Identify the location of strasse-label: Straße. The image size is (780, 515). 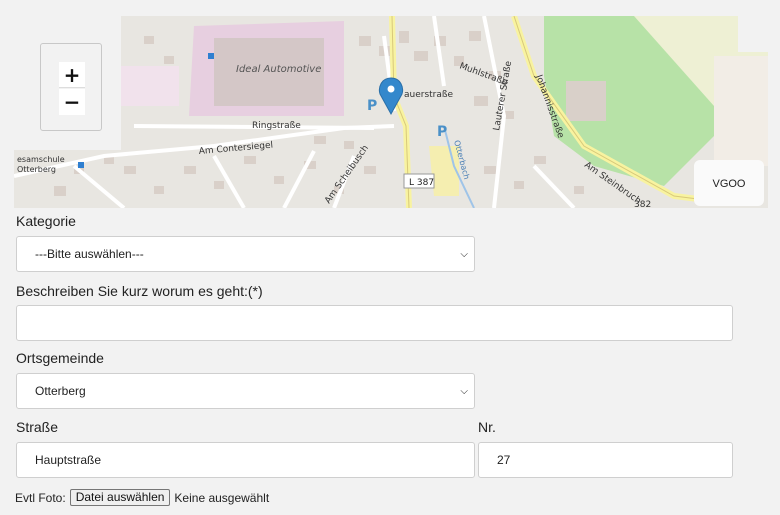
(37, 427).